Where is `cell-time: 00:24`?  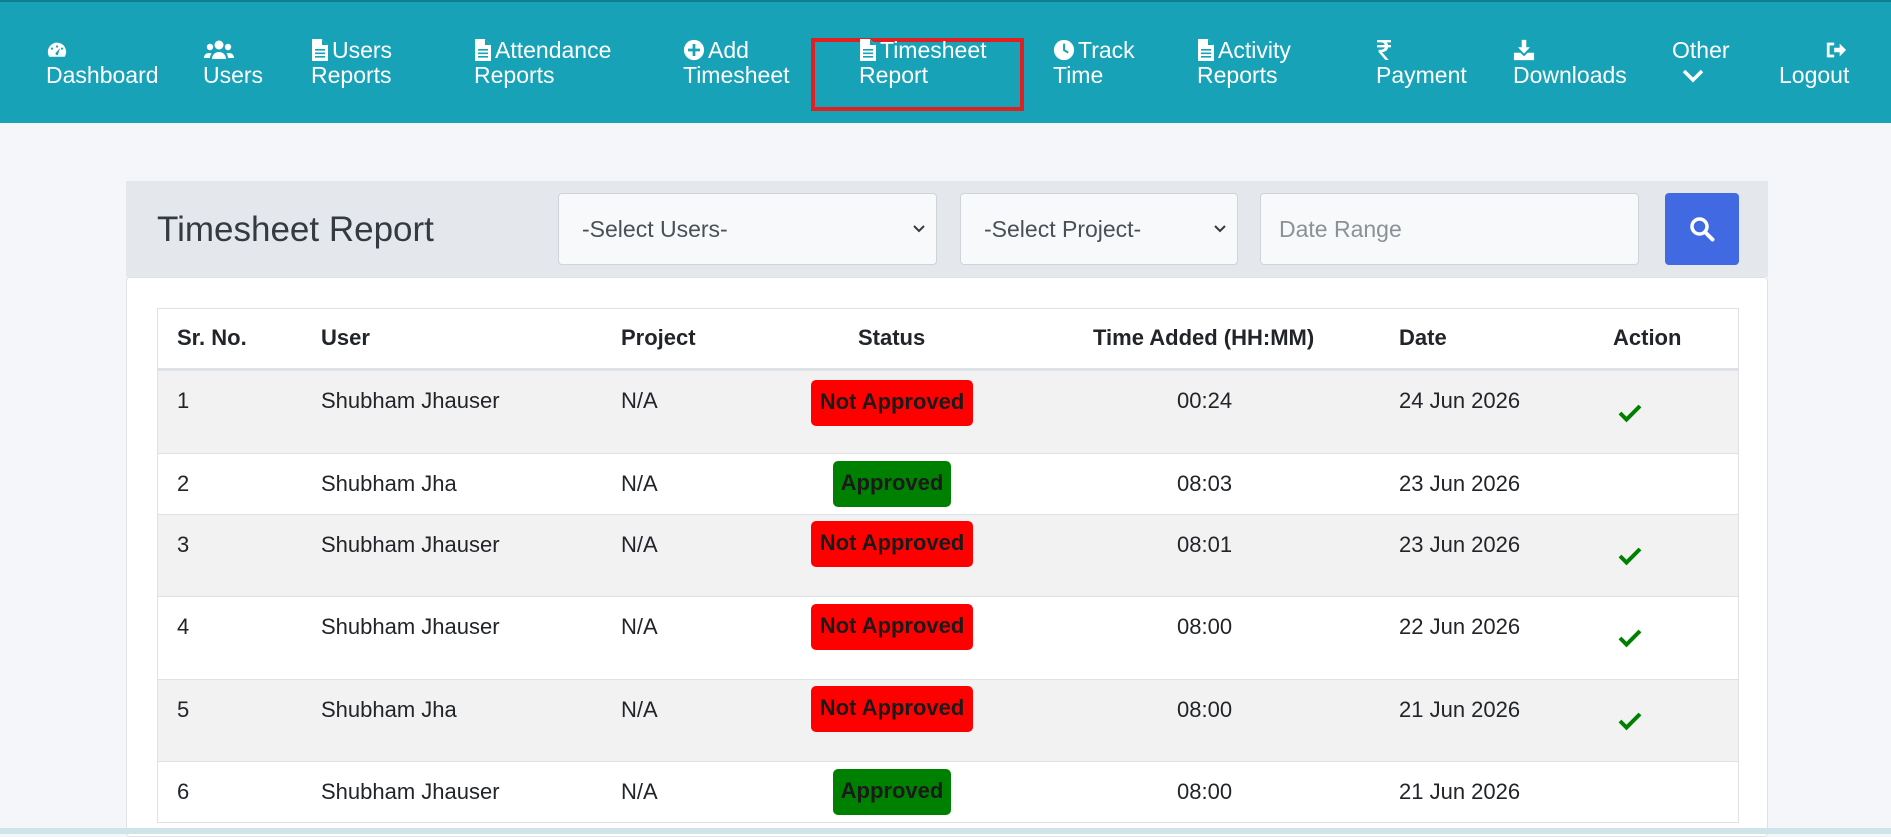 cell-time: 00:24 is located at coordinates (1205, 400).